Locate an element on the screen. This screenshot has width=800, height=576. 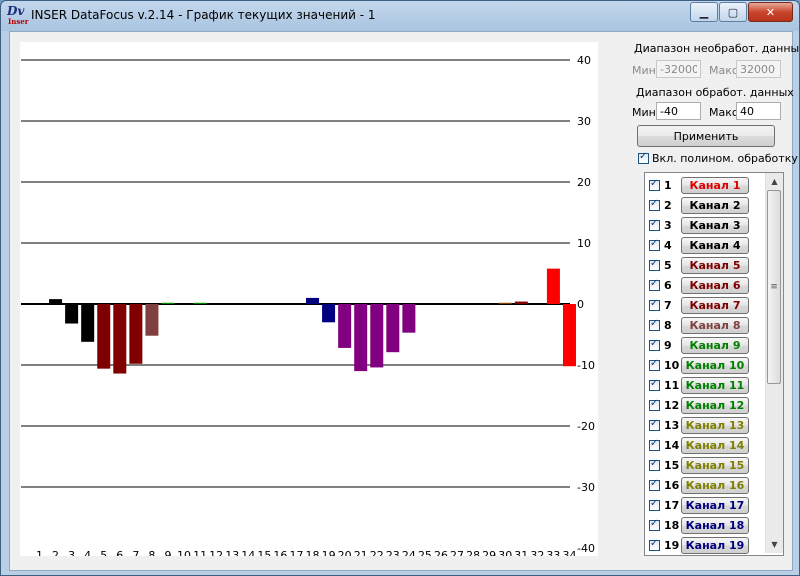
x-tick-label: 19 is located at coordinates (329, 552).